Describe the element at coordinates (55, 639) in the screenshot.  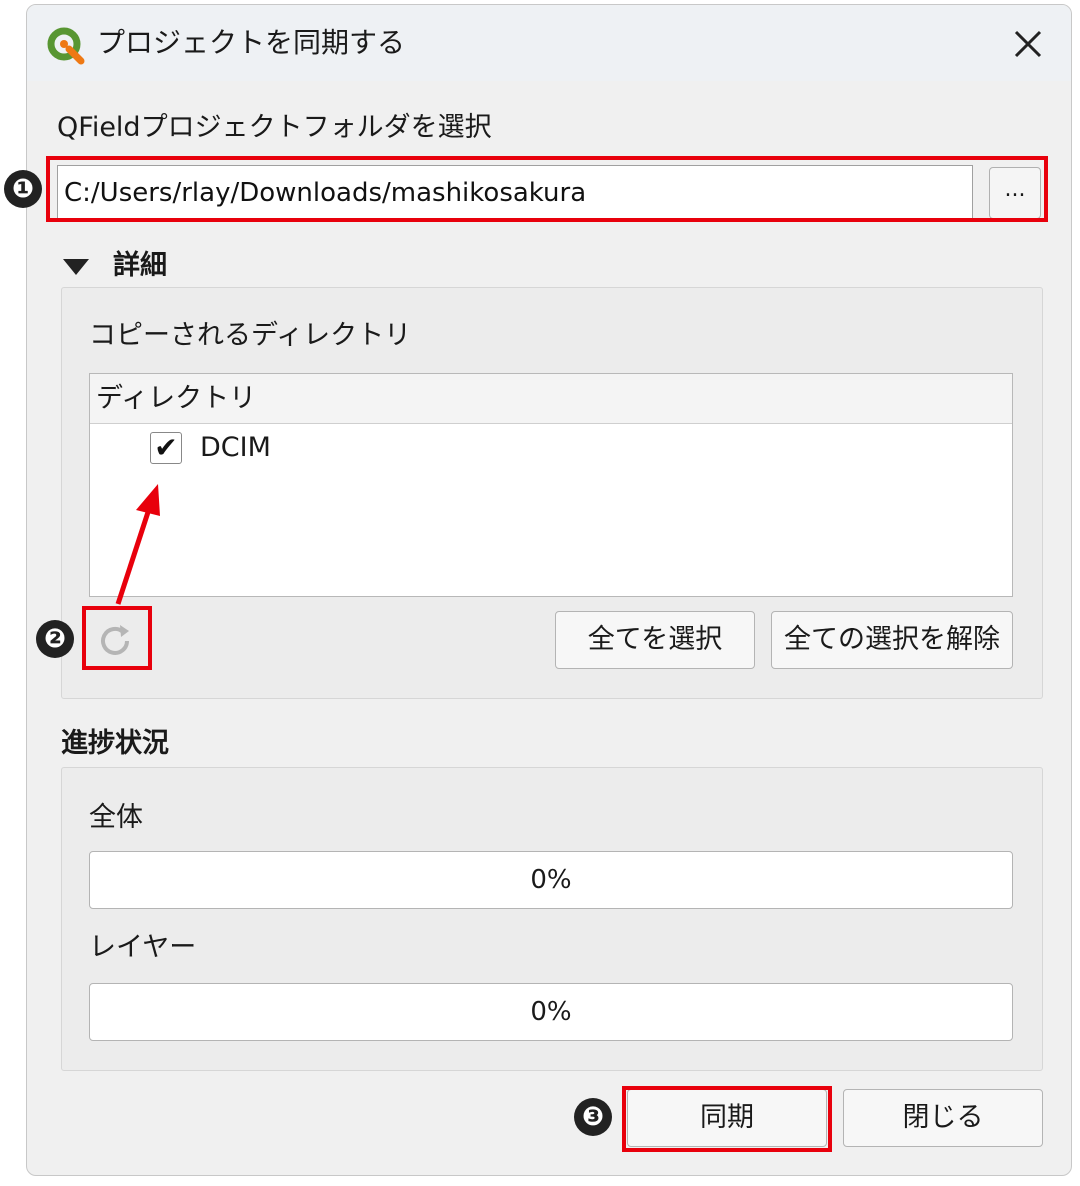
I see `marker-2: ❷` at that location.